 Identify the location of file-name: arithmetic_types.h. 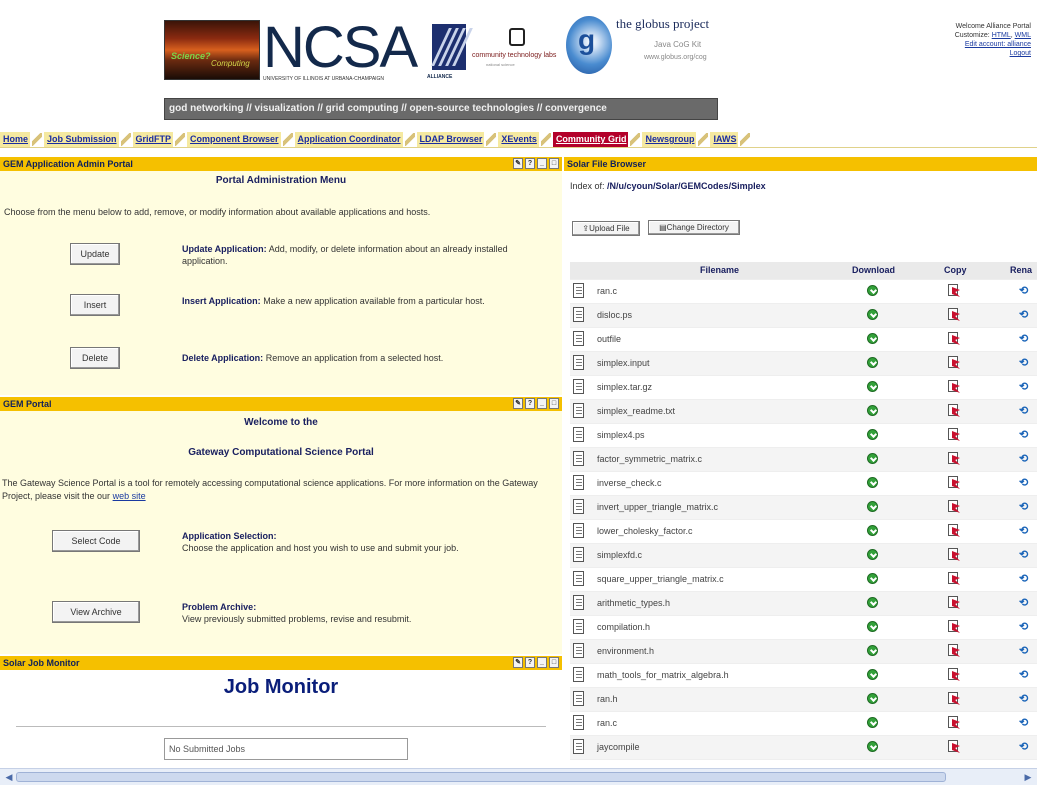
(633, 603).